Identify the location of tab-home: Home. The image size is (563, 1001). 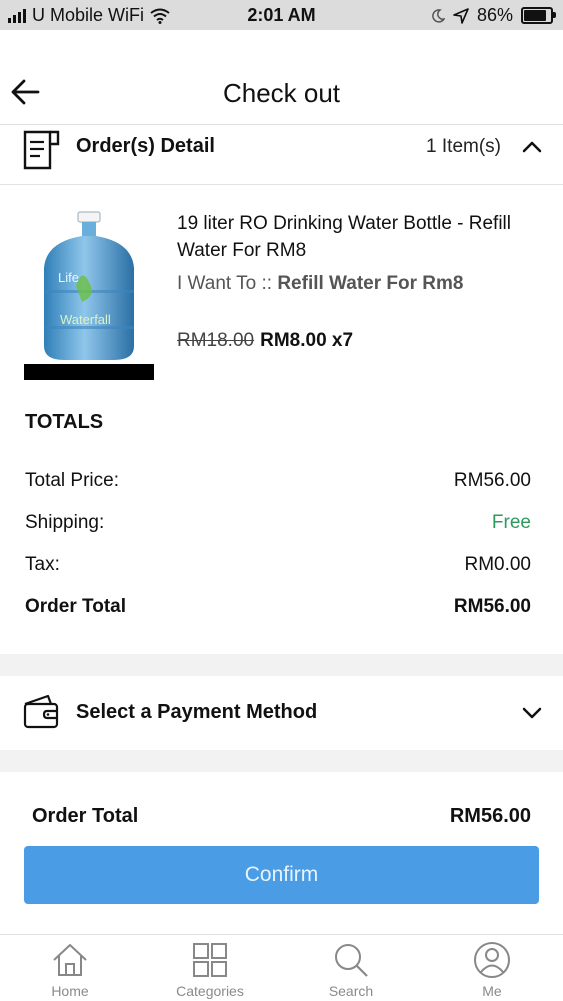
(70, 968).